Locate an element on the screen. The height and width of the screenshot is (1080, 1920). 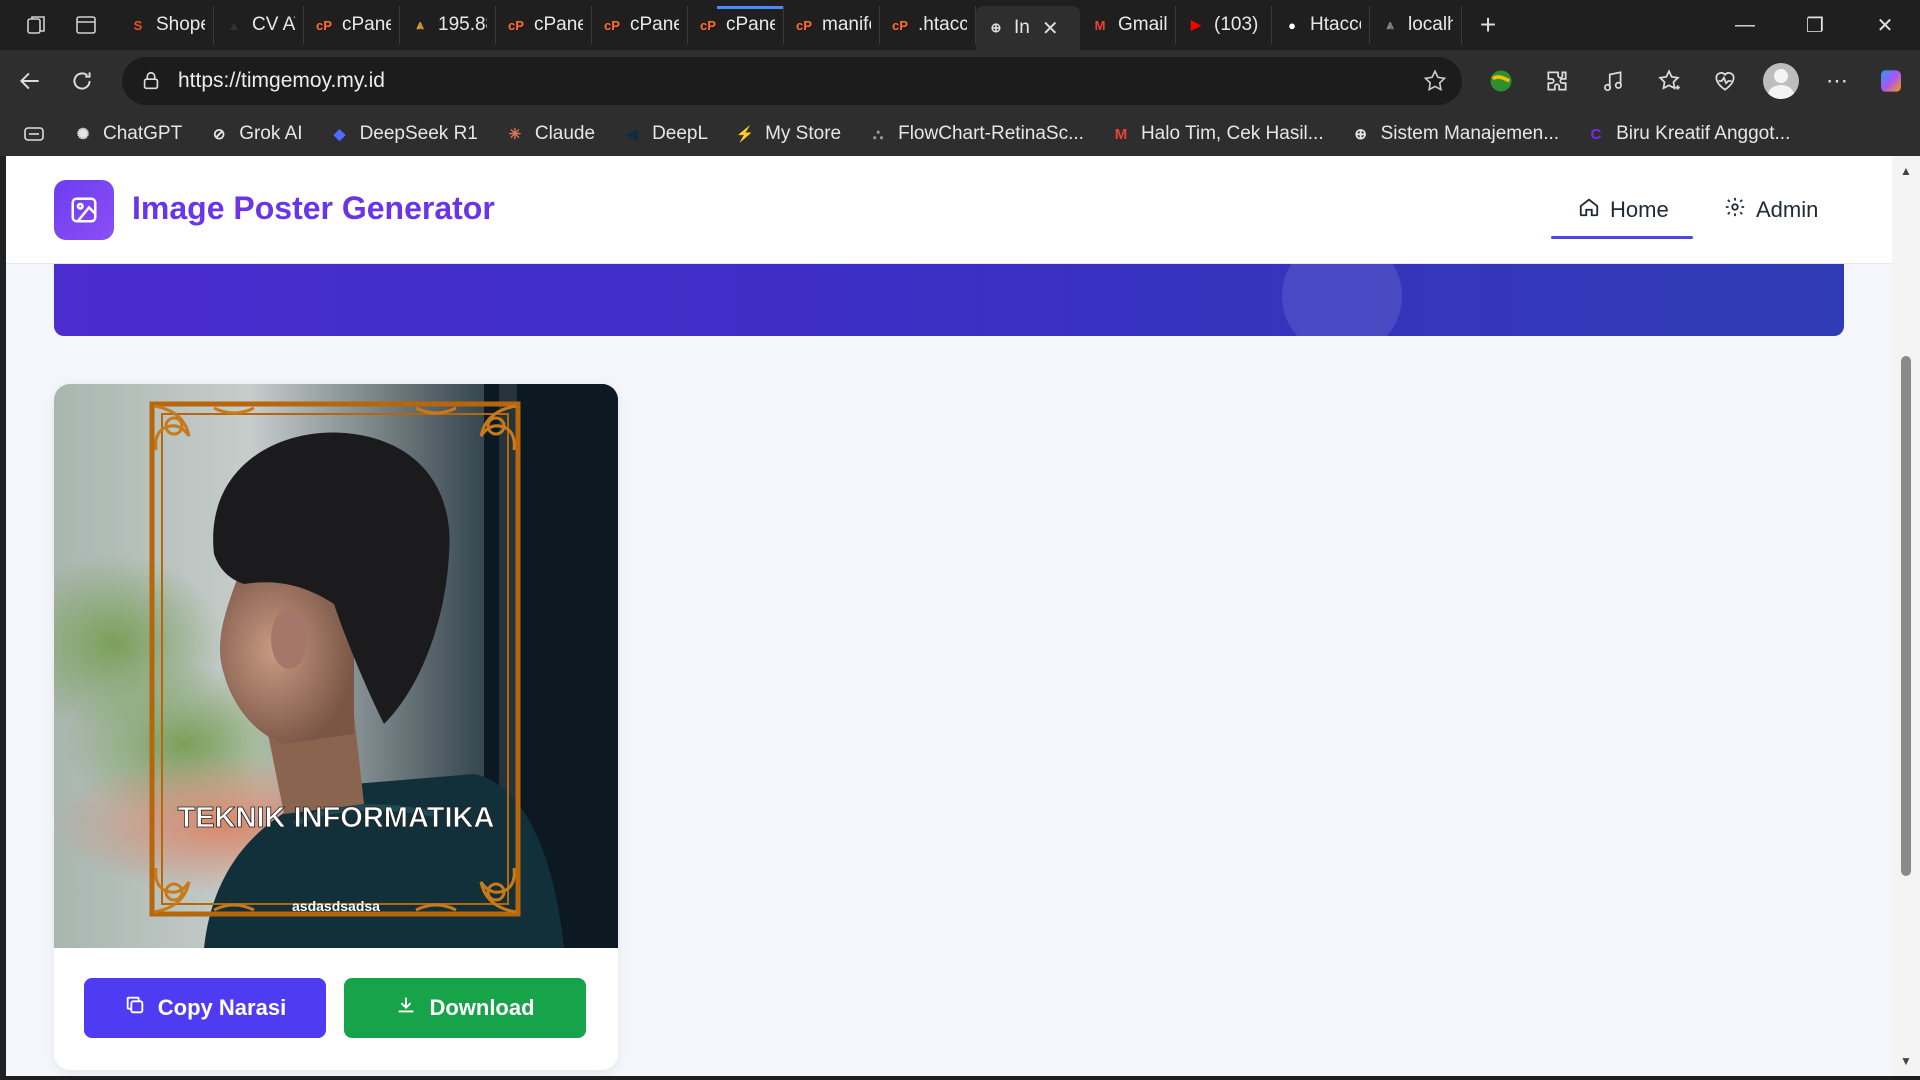
scroll-thumb is located at coordinates (1906, 616).